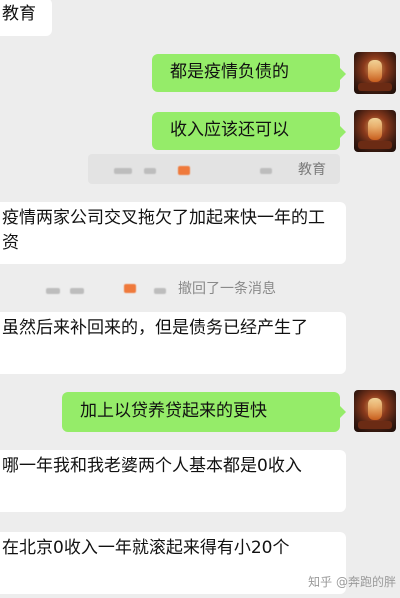 Image resolution: width=400 pixels, height=598 pixels. What do you see at coordinates (173, 343) in the screenshot?
I see `message-received-repayment: 虽然后来补回来的，但是债务已经产生了` at bounding box center [173, 343].